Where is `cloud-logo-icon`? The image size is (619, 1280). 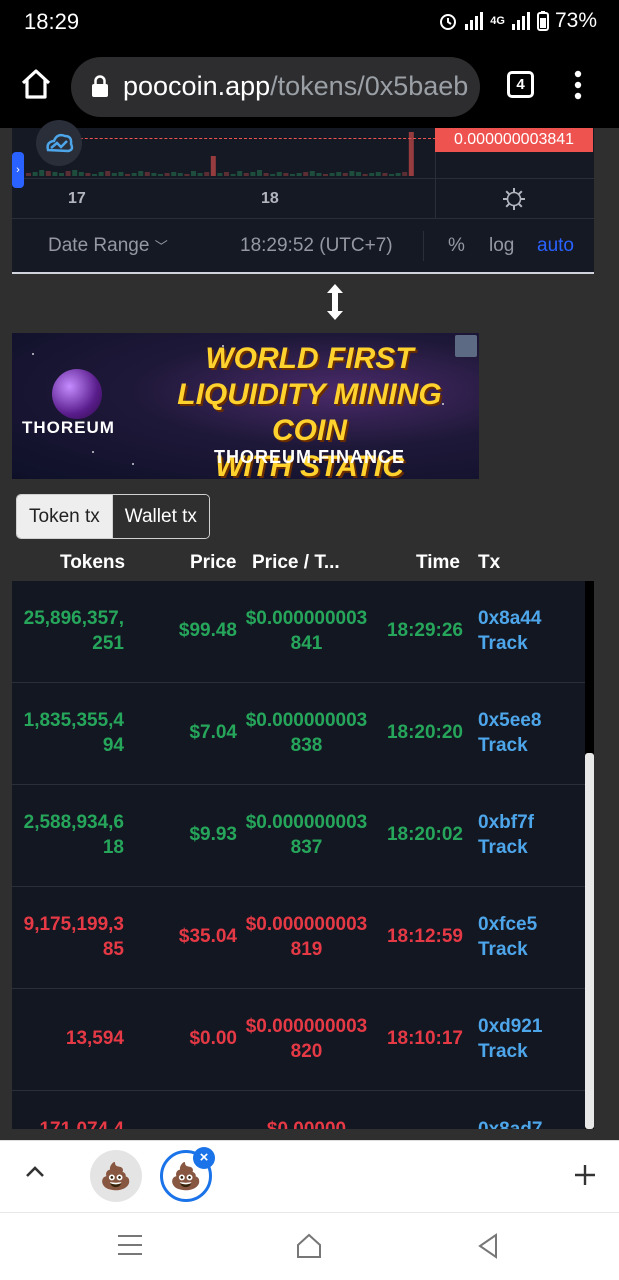
cloud-logo-icon is located at coordinates (60, 143).